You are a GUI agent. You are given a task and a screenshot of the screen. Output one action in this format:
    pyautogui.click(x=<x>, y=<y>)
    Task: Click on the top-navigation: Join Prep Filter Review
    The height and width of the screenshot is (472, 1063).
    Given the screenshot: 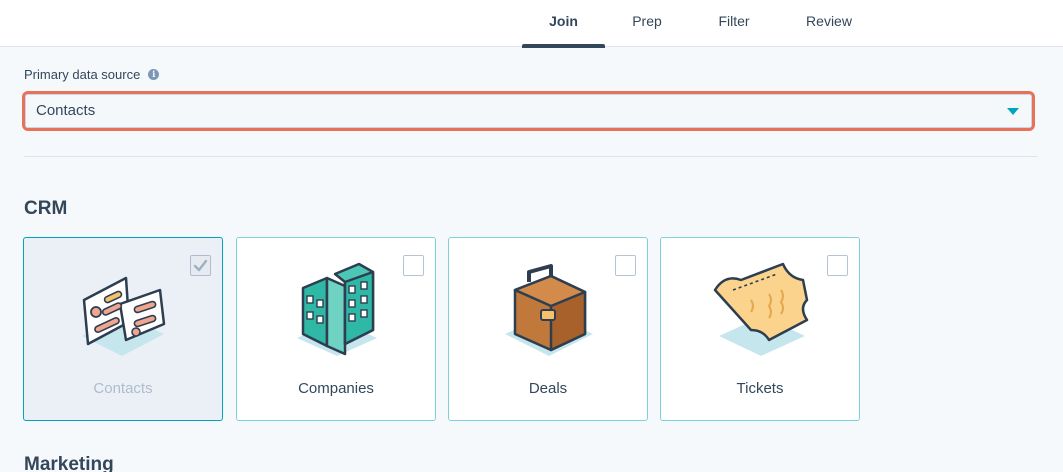 What is the action you would take?
    pyautogui.click(x=531, y=24)
    